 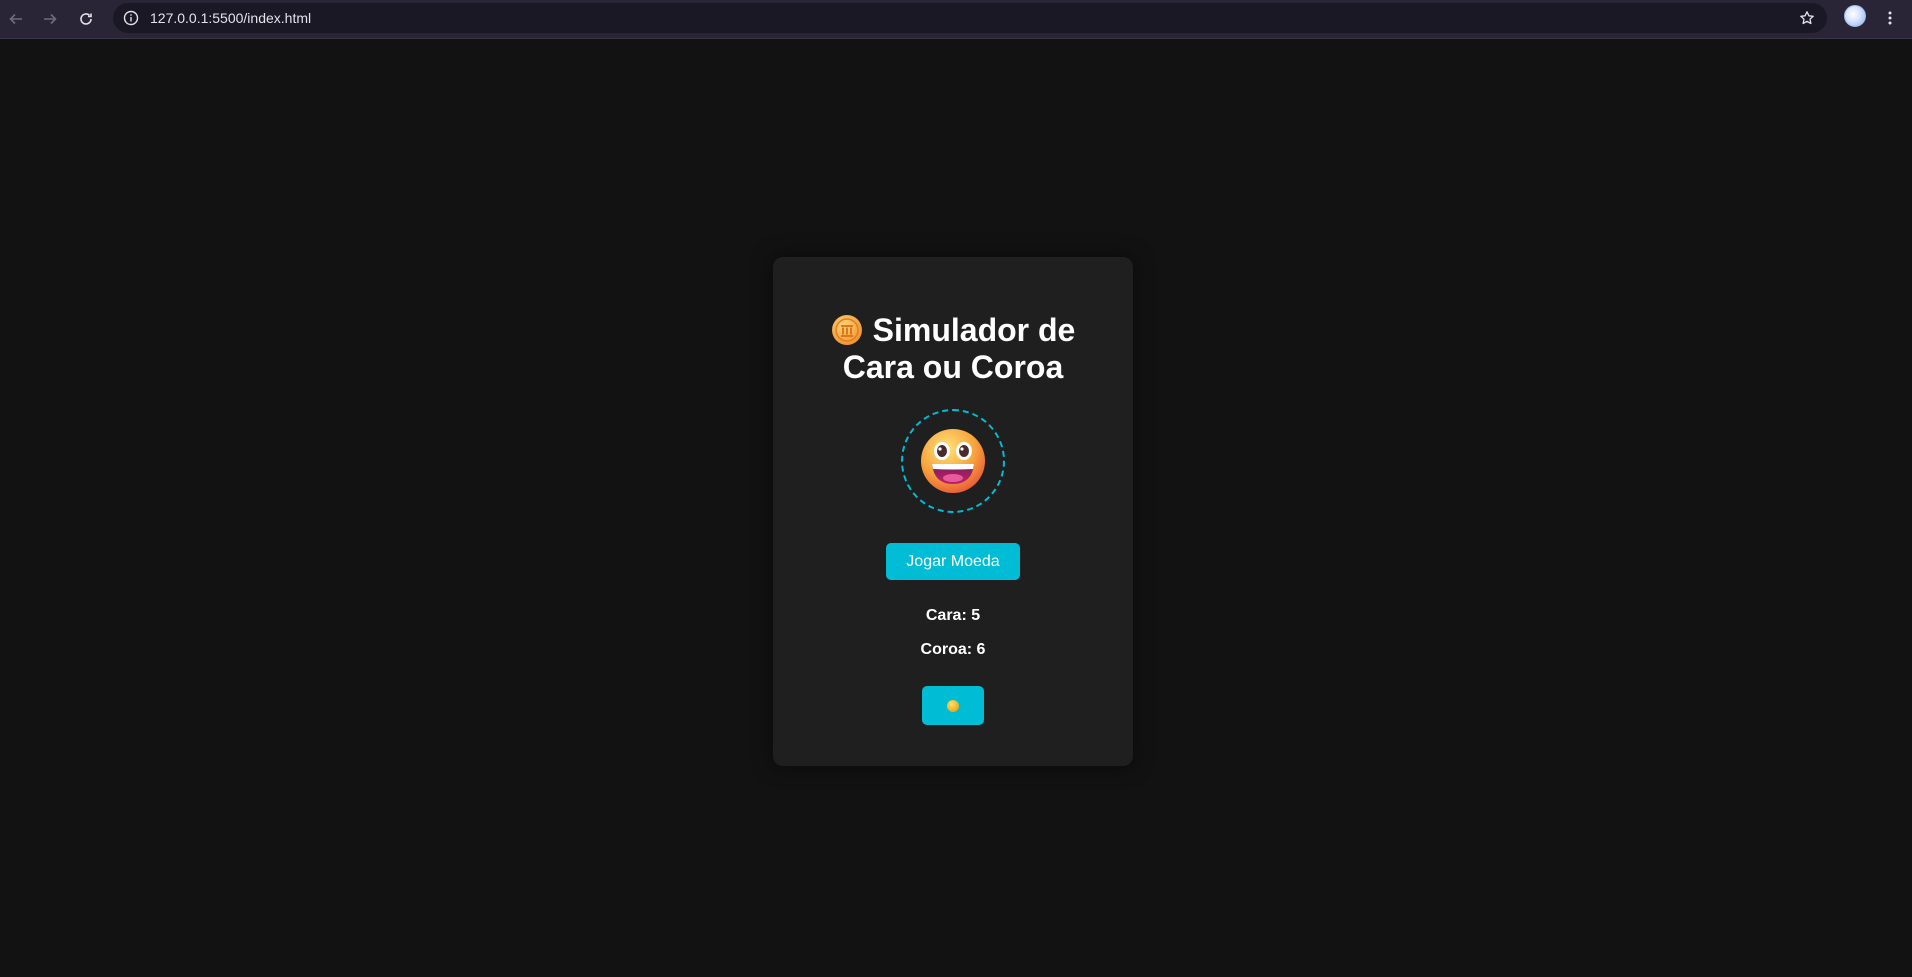 I want to click on url-text: 127.0.0.1:5500/index.html, so click(x=230, y=18).